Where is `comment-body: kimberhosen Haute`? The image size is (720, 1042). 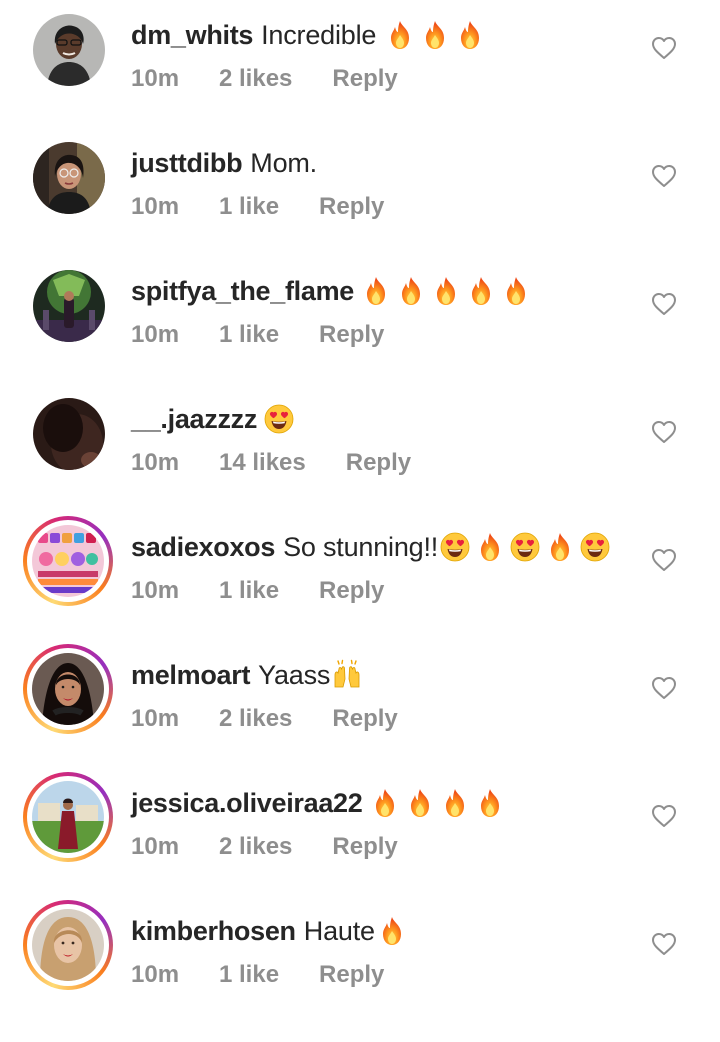 comment-body: kimberhosen Haute is located at coordinates (271, 931).